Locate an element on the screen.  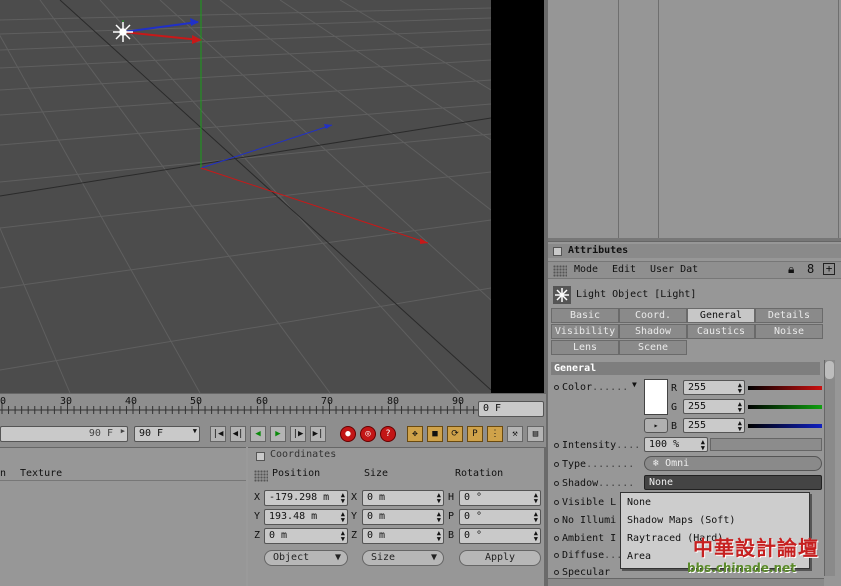
keyframe-help-icon: ? is located at coordinates (388, 434).